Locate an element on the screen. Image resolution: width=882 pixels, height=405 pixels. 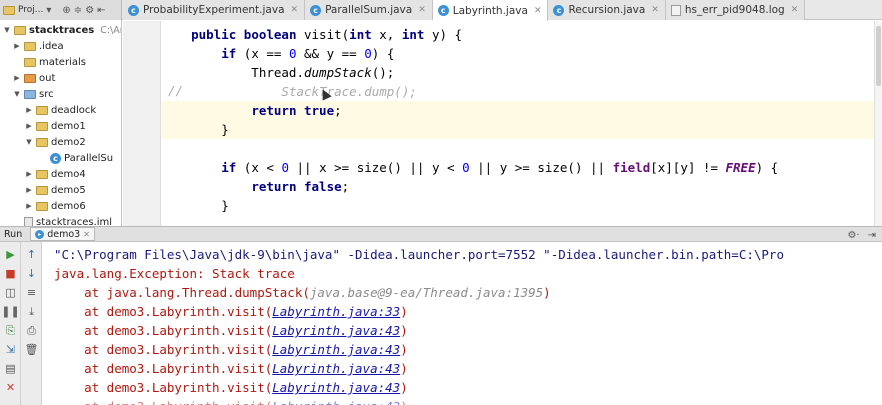
tree-node: ▶ demo1 is located at coordinates (55, 126).